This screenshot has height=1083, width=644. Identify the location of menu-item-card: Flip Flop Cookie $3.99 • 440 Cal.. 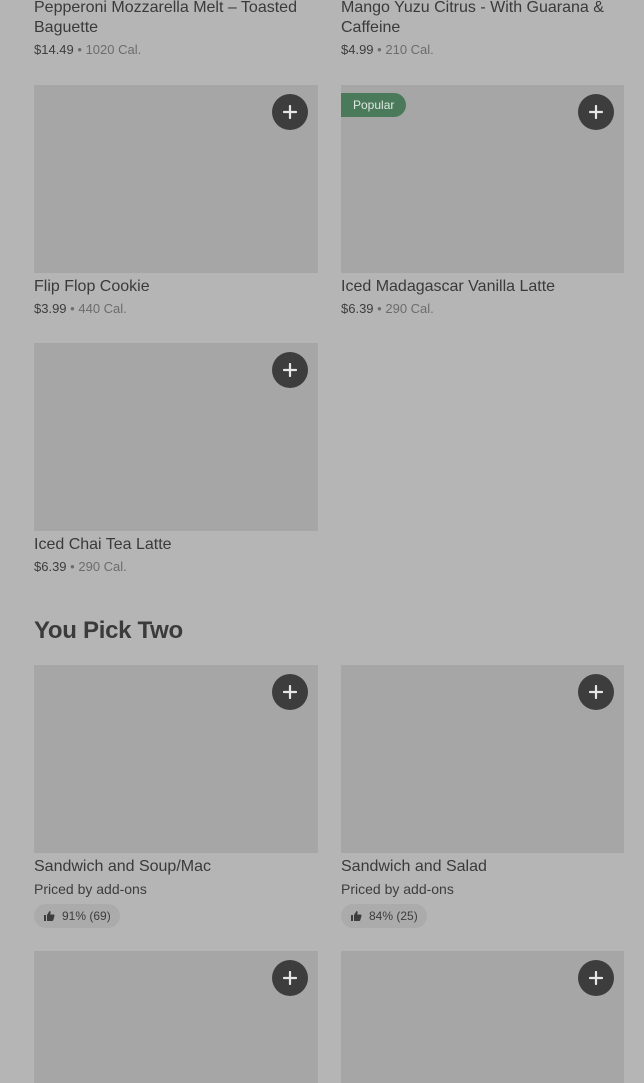
(176, 201).